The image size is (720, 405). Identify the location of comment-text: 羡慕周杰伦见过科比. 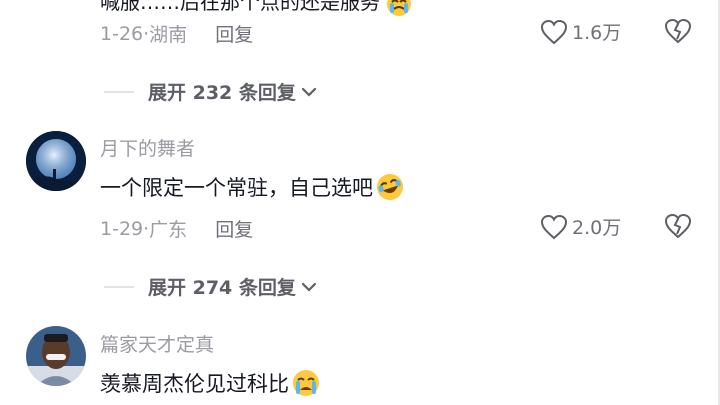
(210, 383).